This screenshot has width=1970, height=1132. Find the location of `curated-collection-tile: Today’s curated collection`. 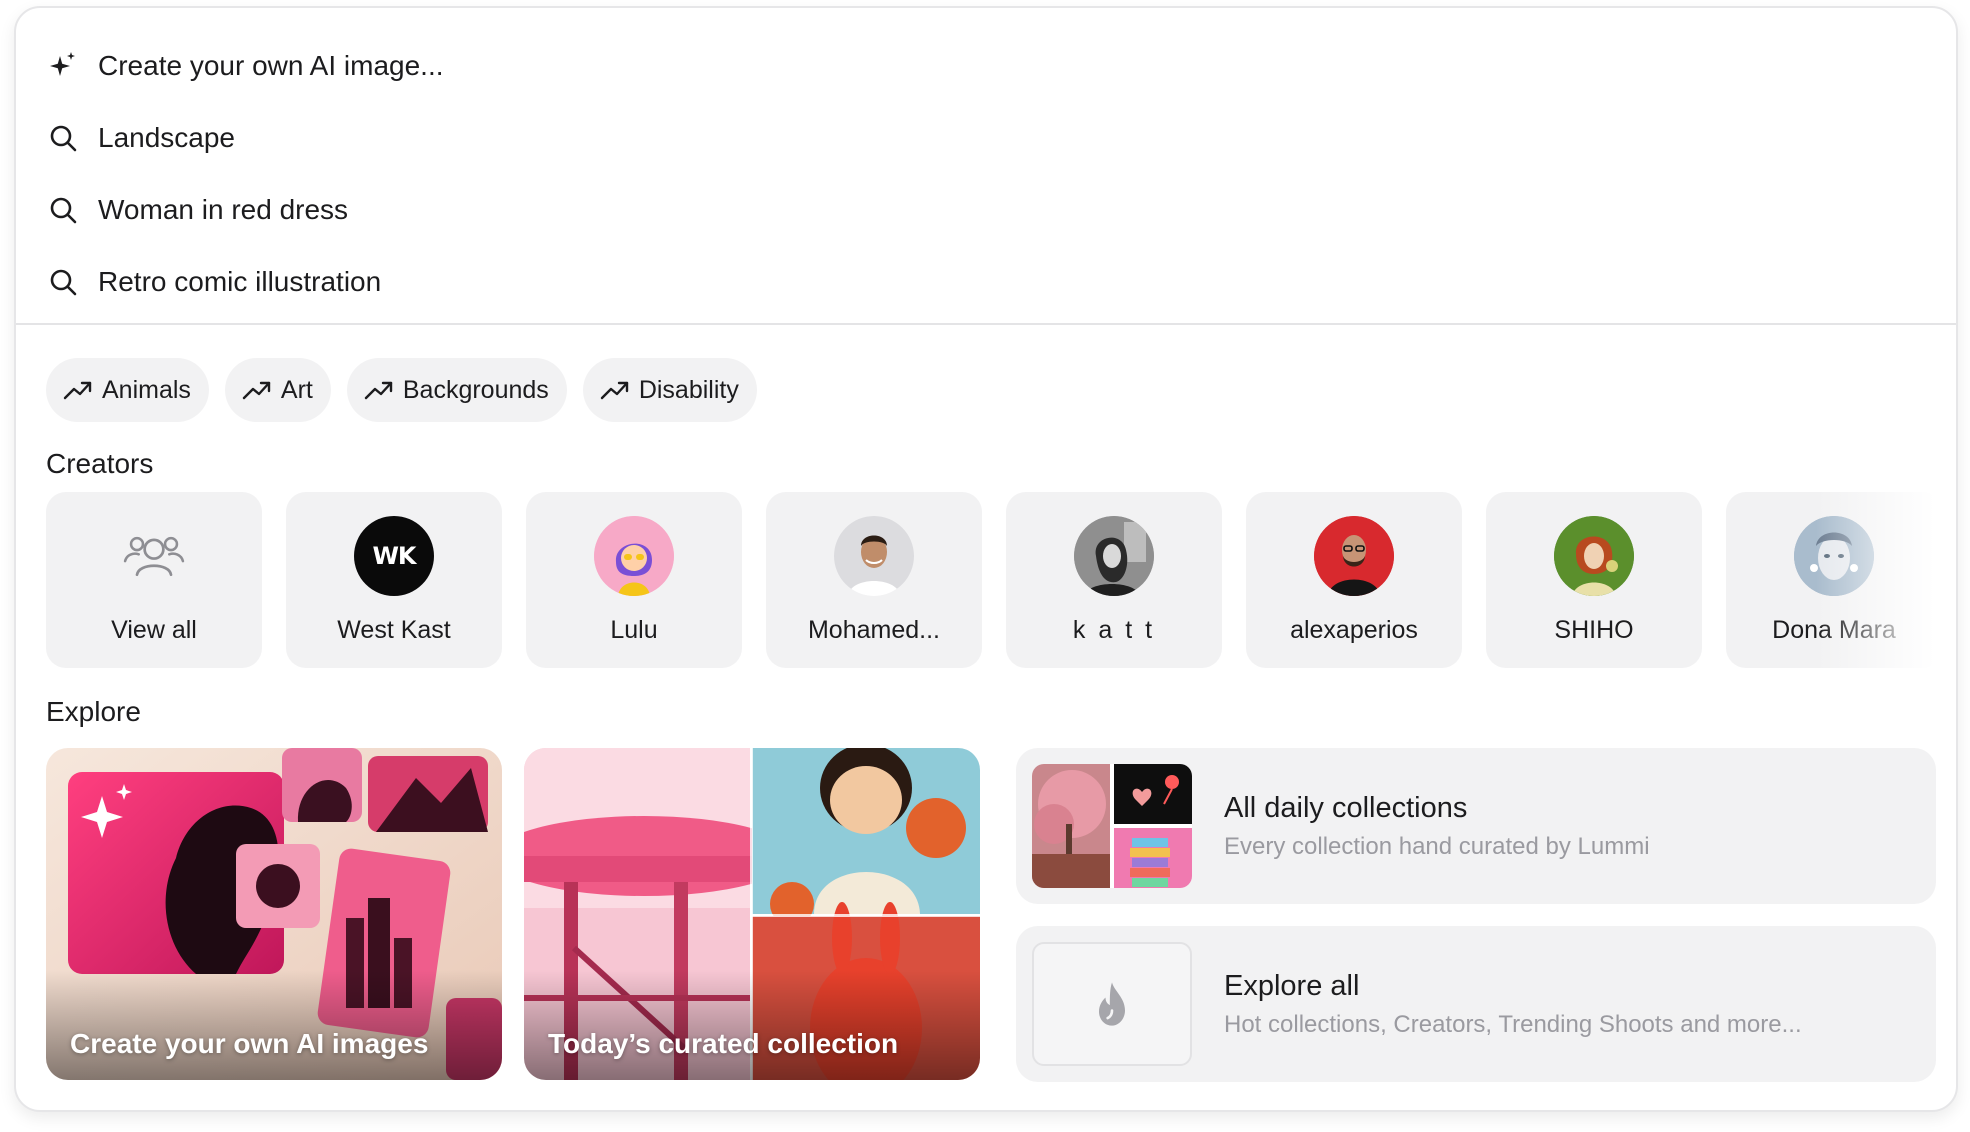

curated-collection-tile: Today’s curated collection is located at coordinates (752, 914).